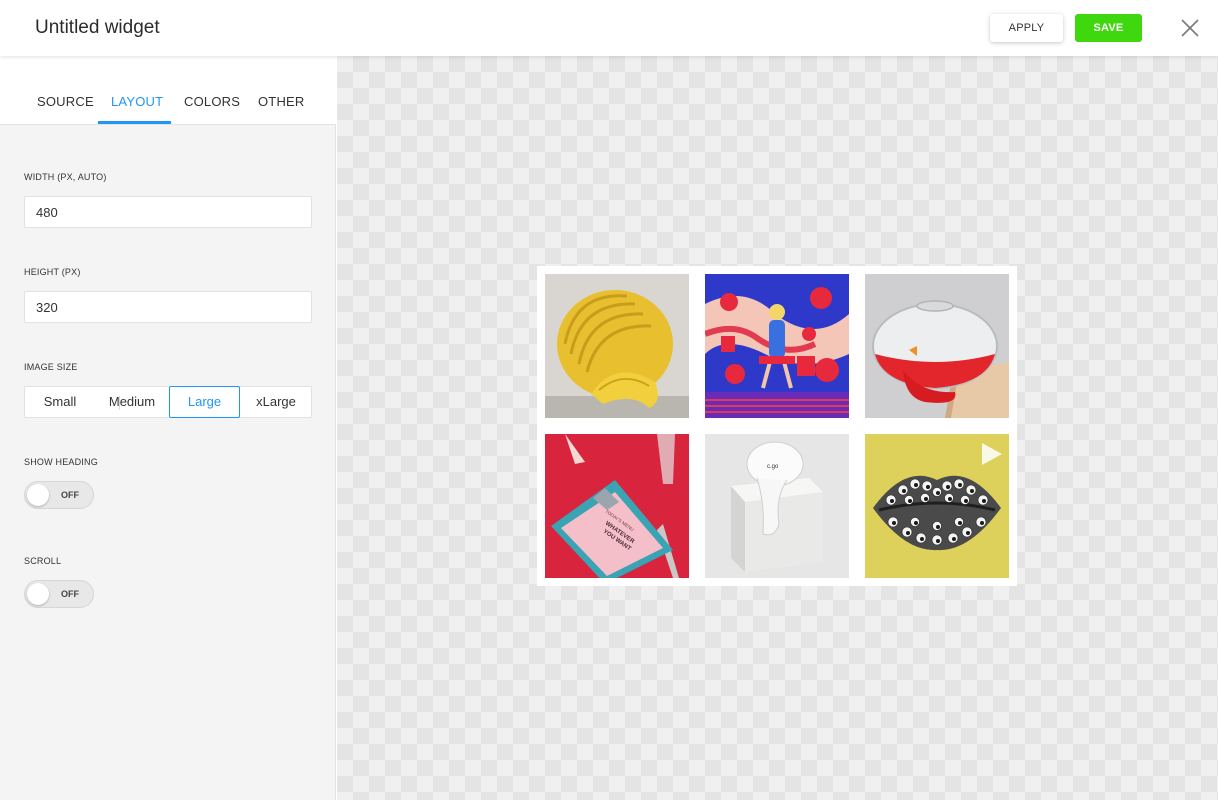  What do you see at coordinates (609, 28) in the screenshot?
I see `top-bar: Untitled widget APPLY SAVE` at bounding box center [609, 28].